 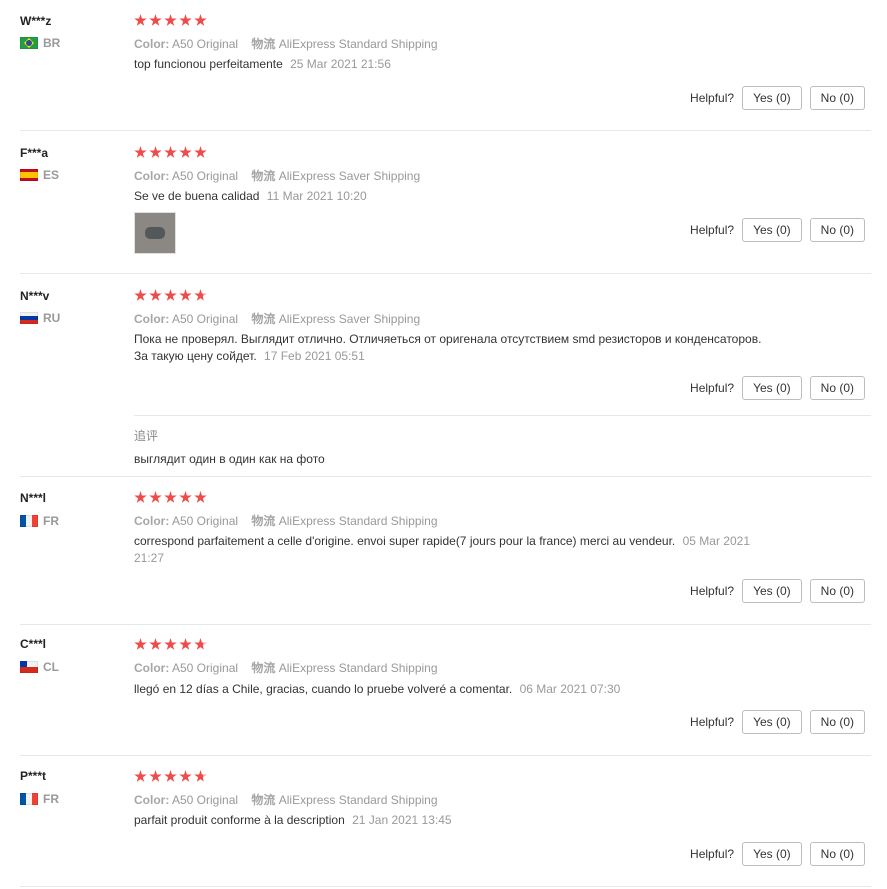 I want to click on reviewer-name: C***l, so click(x=33, y=644).